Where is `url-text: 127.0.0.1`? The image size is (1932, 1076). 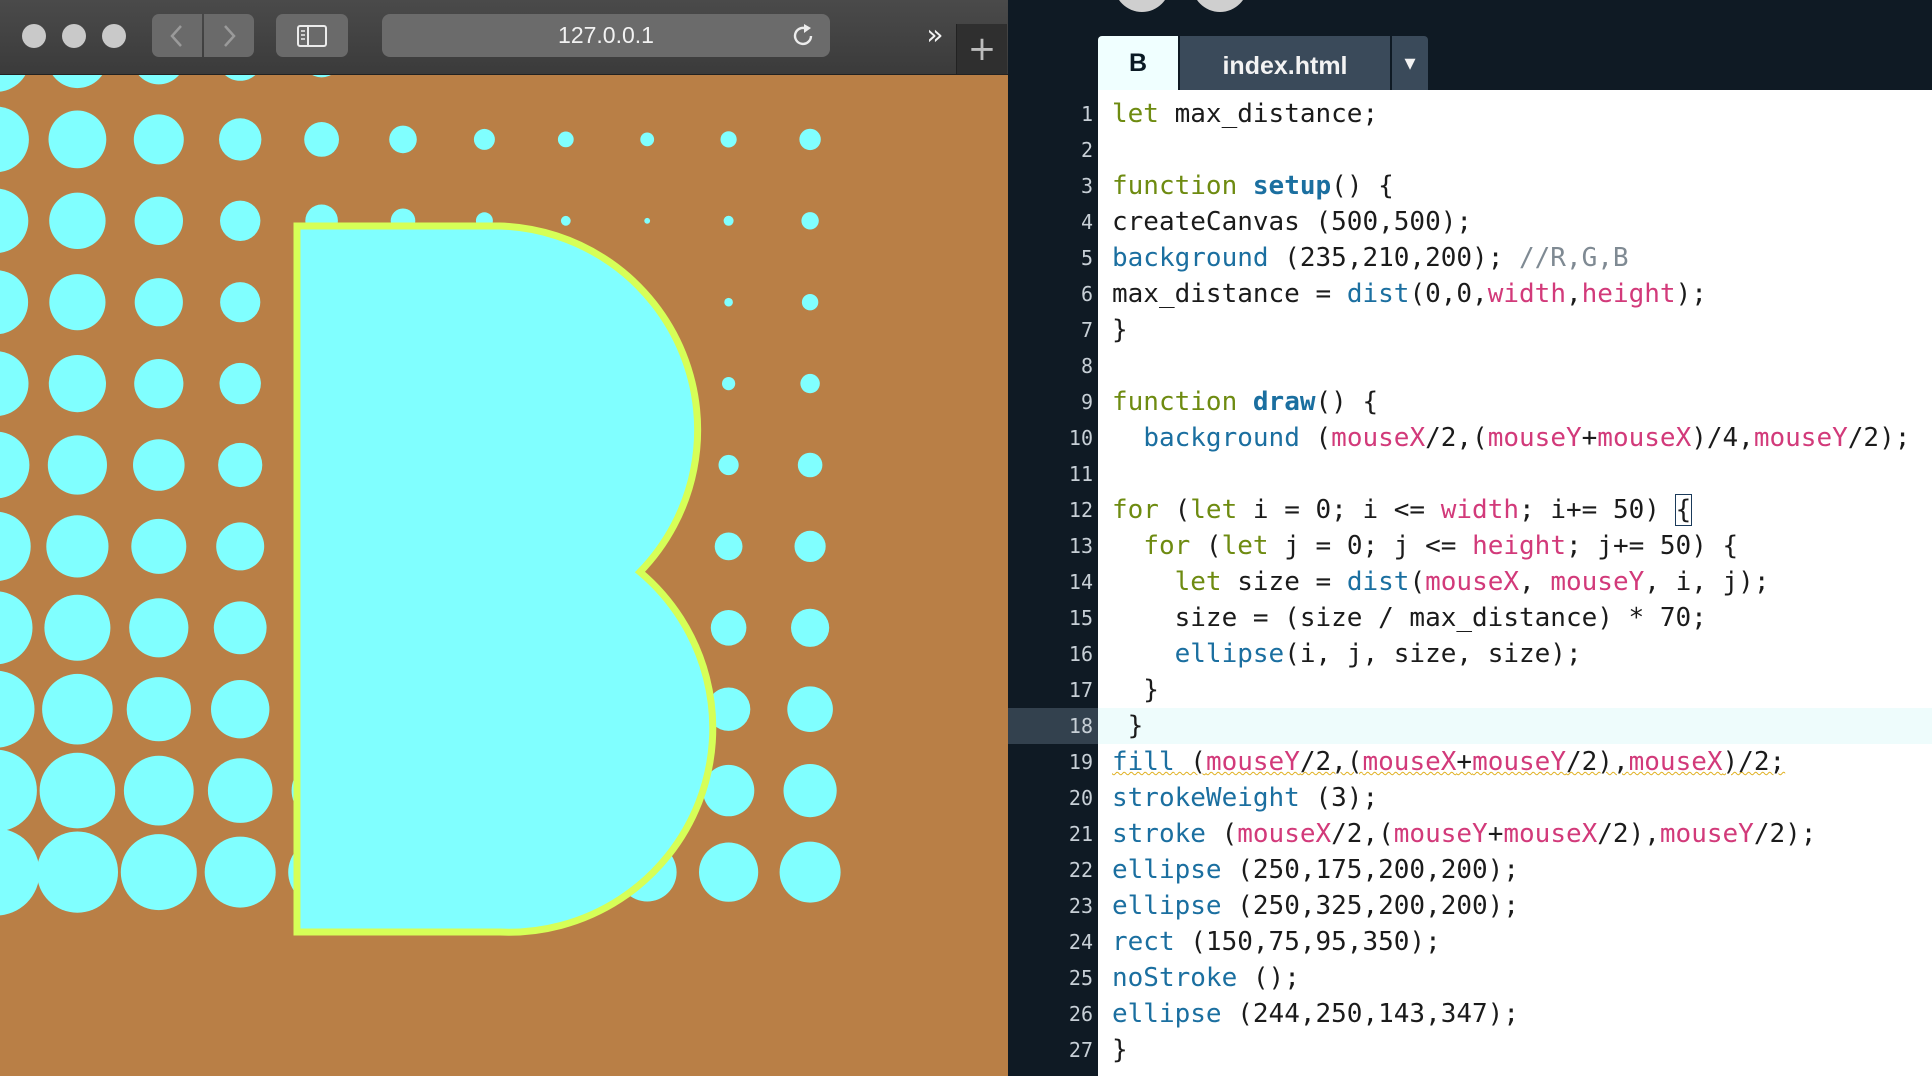 url-text: 127.0.0.1 is located at coordinates (606, 35).